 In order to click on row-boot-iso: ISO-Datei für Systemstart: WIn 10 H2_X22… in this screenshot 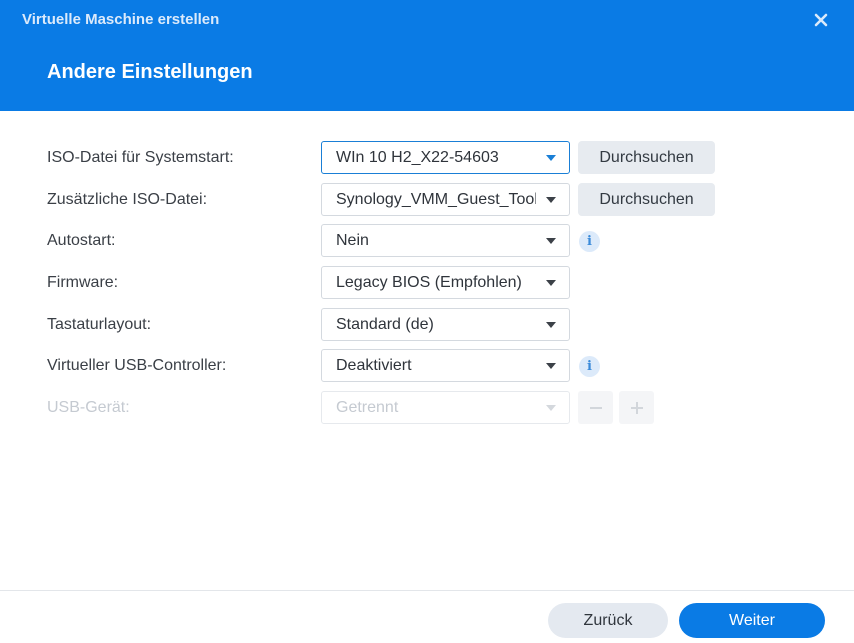, I will do `click(427, 158)`.